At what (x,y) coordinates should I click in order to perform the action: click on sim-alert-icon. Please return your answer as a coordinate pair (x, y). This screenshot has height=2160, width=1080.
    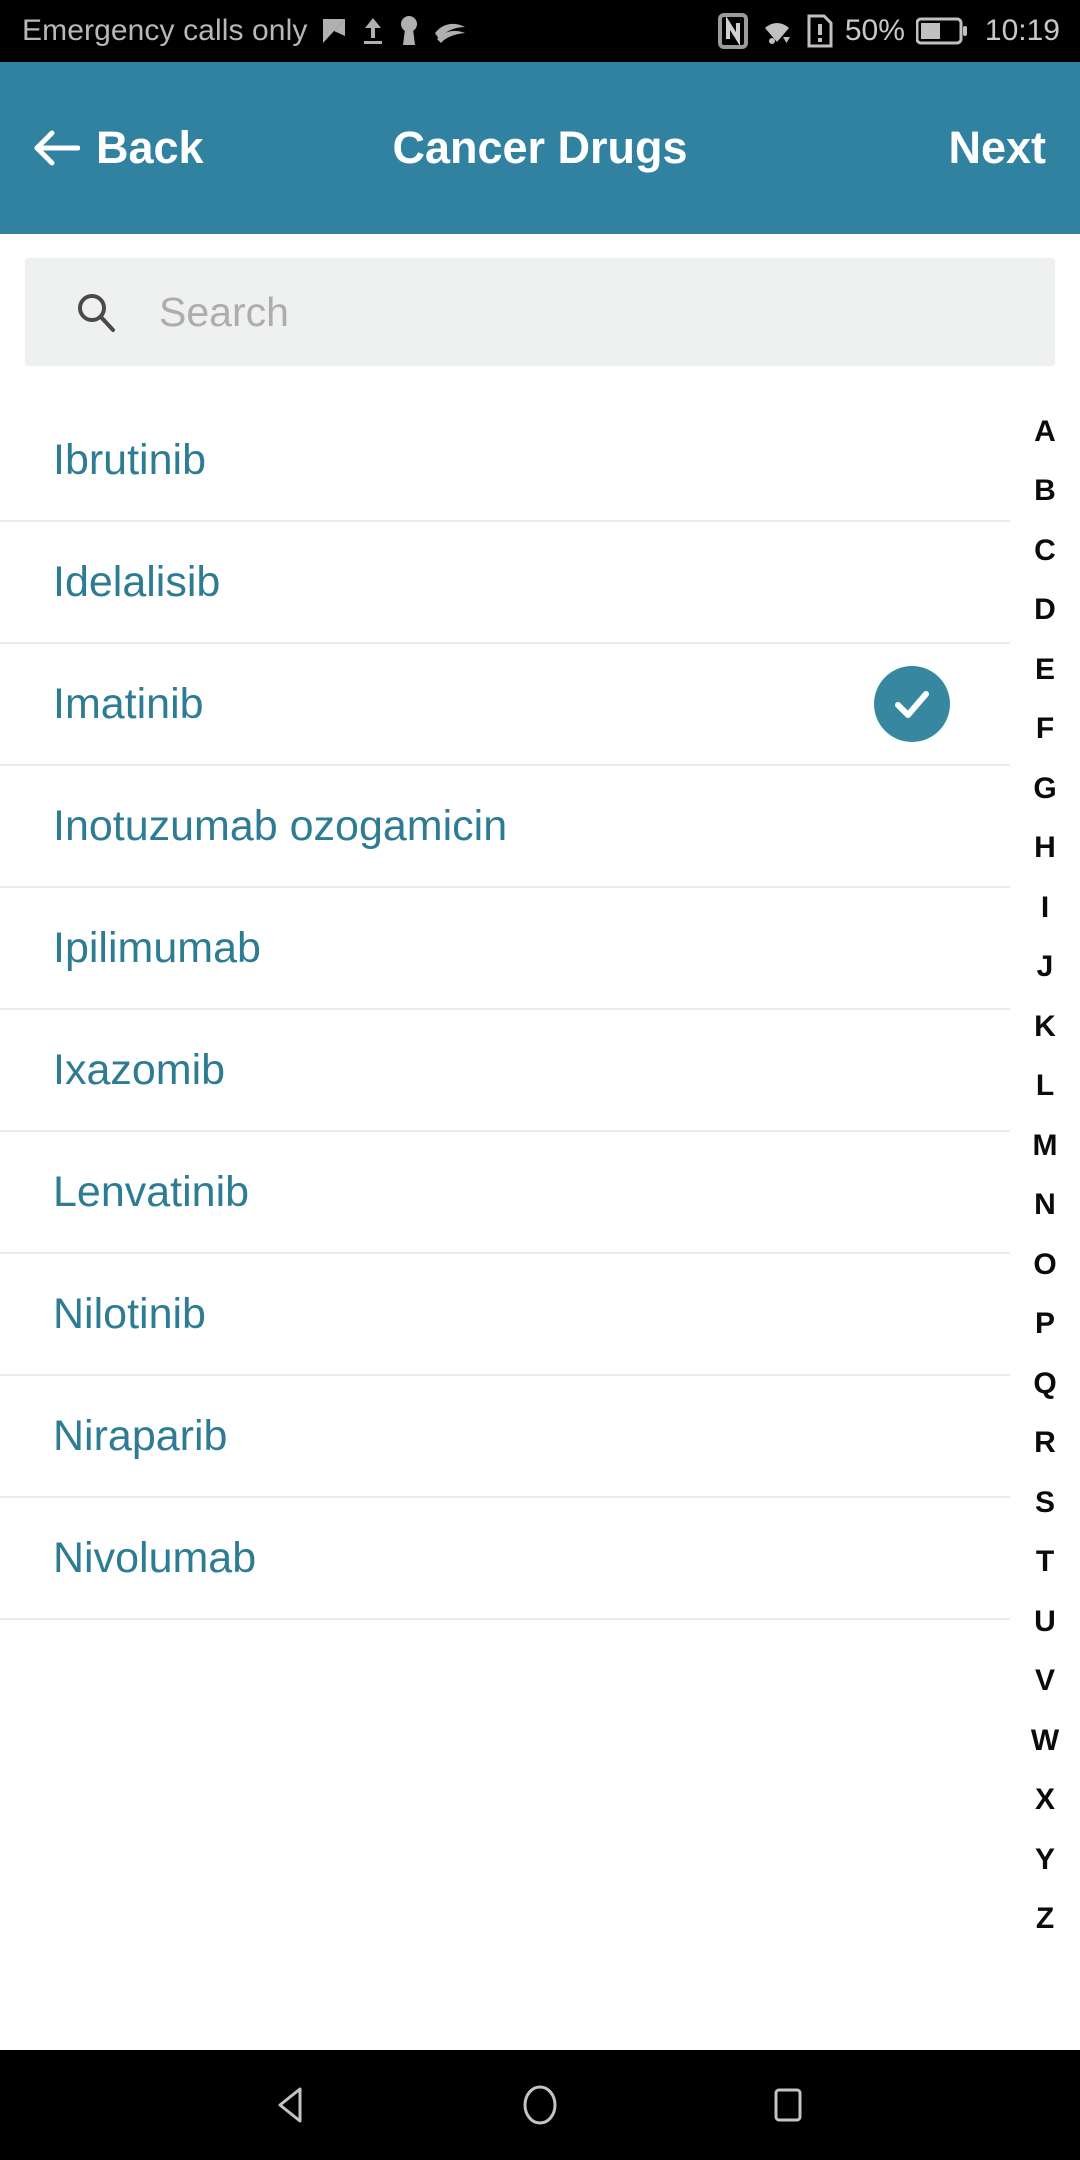
    Looking at the image, I should click on (820, 31).